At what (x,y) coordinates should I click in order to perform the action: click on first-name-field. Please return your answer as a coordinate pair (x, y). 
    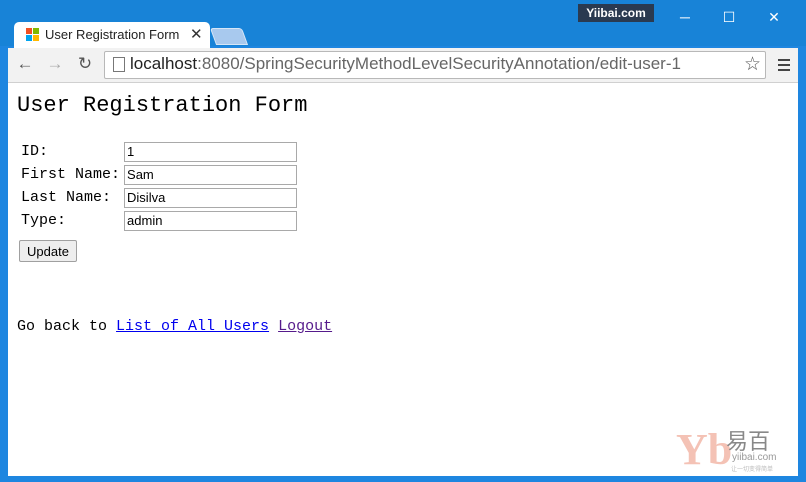
    Looking at the image, I should click on (211, 174).